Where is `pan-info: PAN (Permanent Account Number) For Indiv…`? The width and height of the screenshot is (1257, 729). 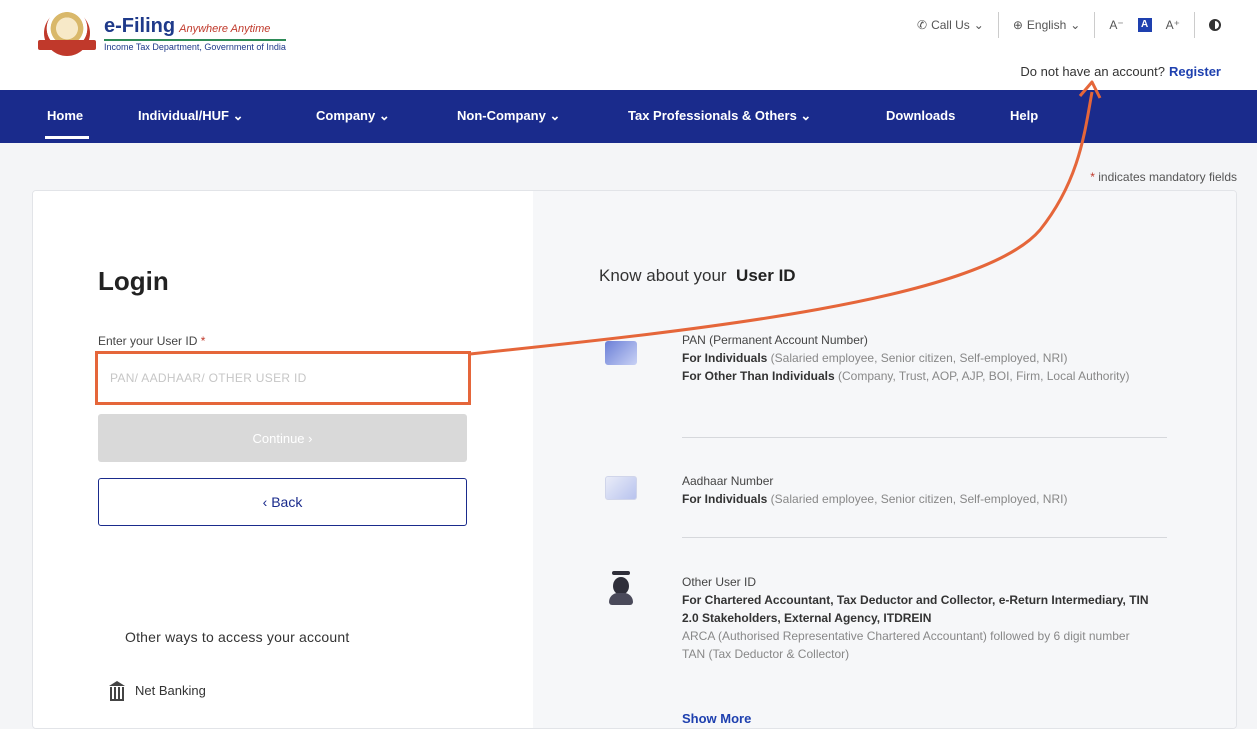
pan-info: PAN (Permanent Account Number) For Indiv… is located at coordinates (906, 358).